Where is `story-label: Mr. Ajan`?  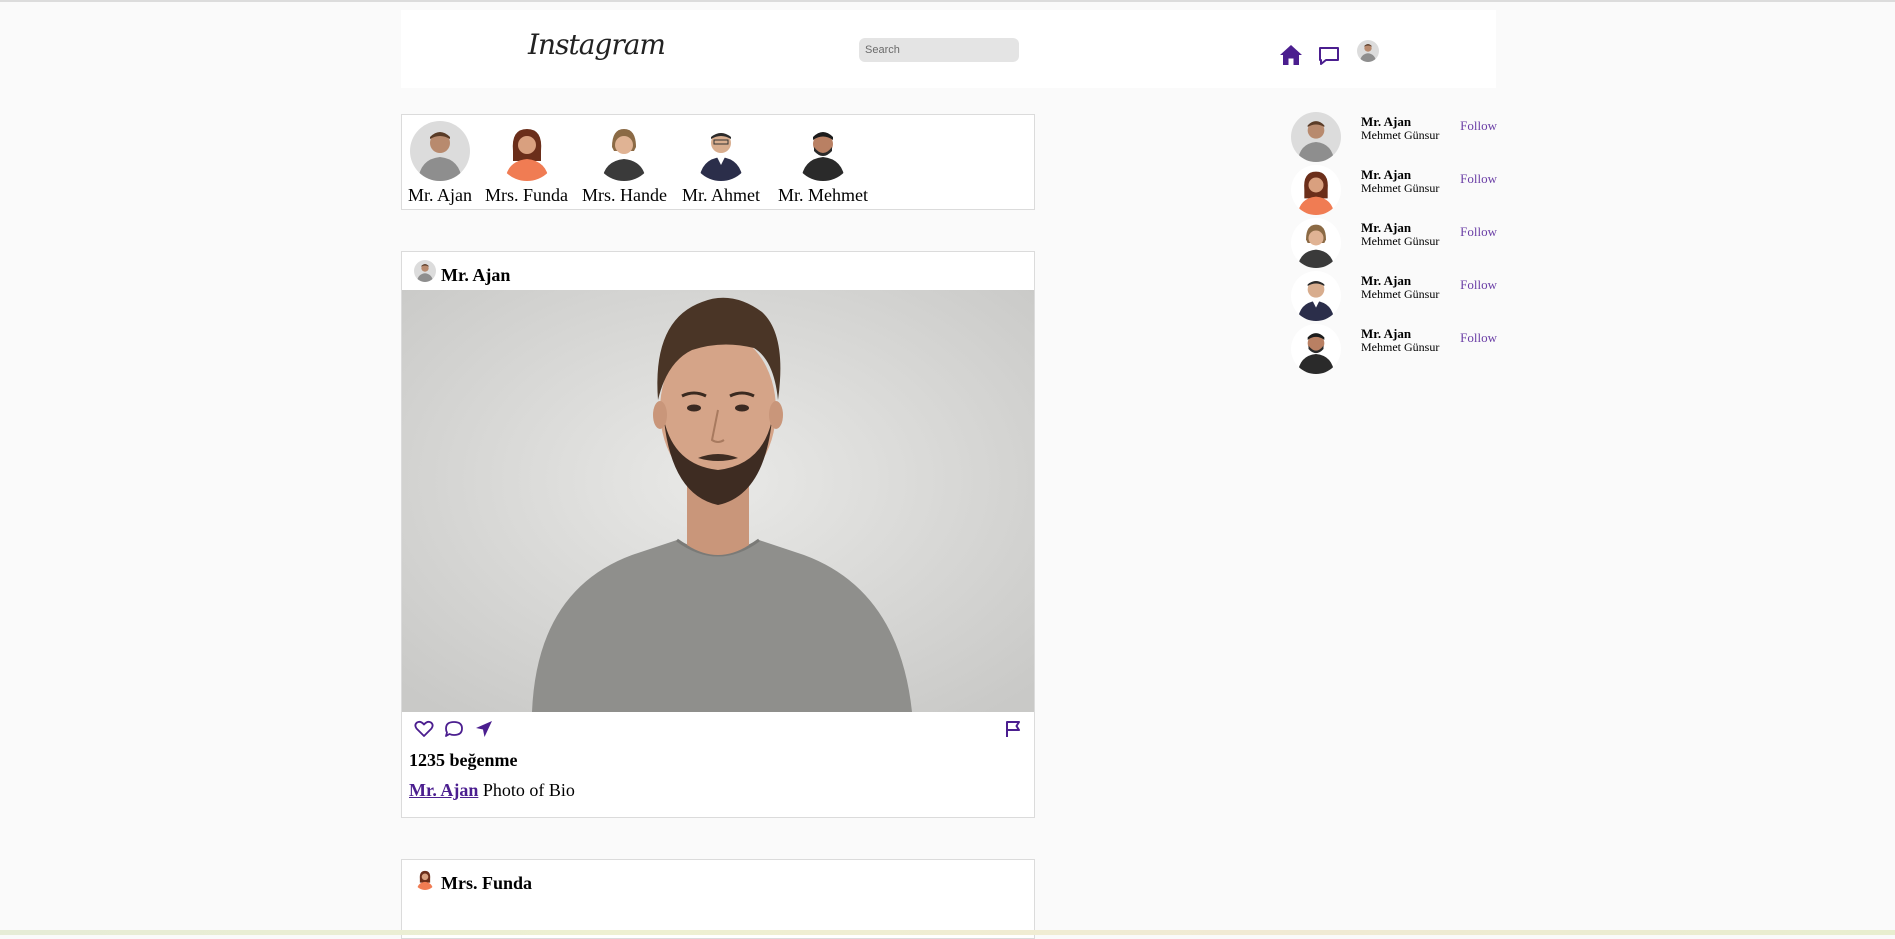 story-label: Mr. Ajan is located at coordinates (440, 195).